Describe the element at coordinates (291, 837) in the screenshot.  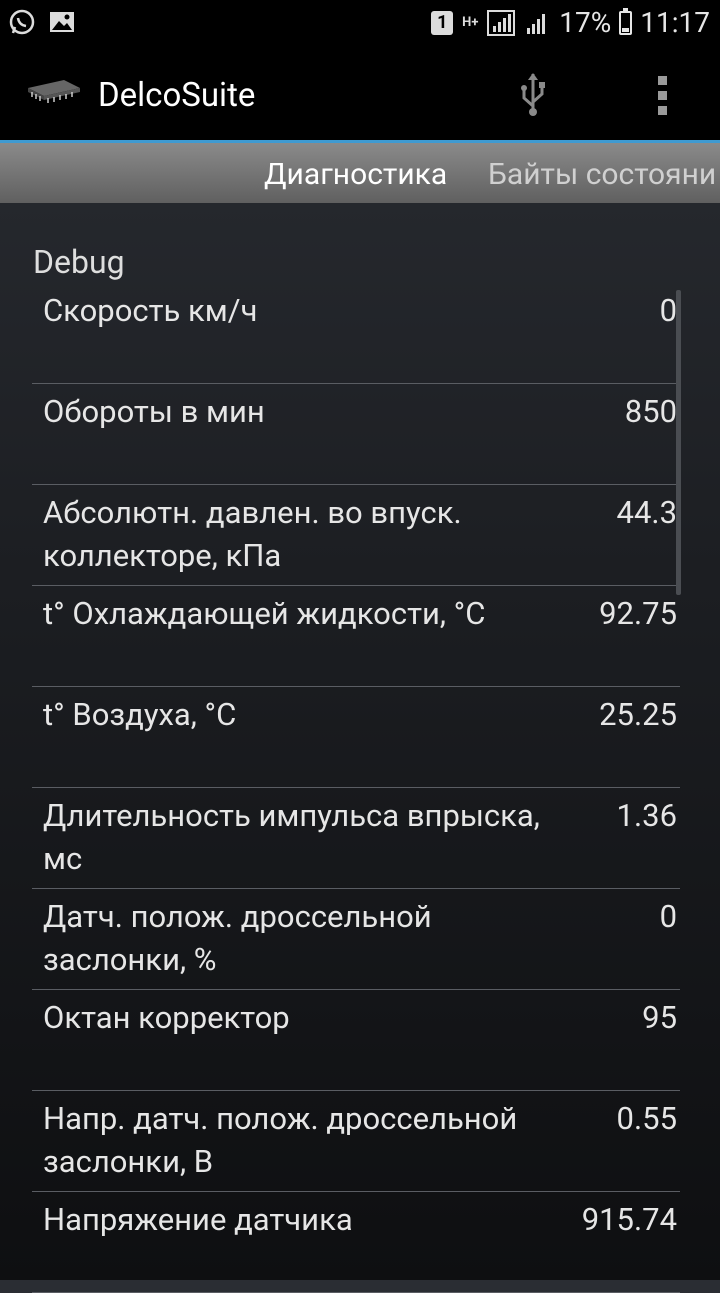
I see `param-label: Длительность импульса впрыска, мс` at that location.